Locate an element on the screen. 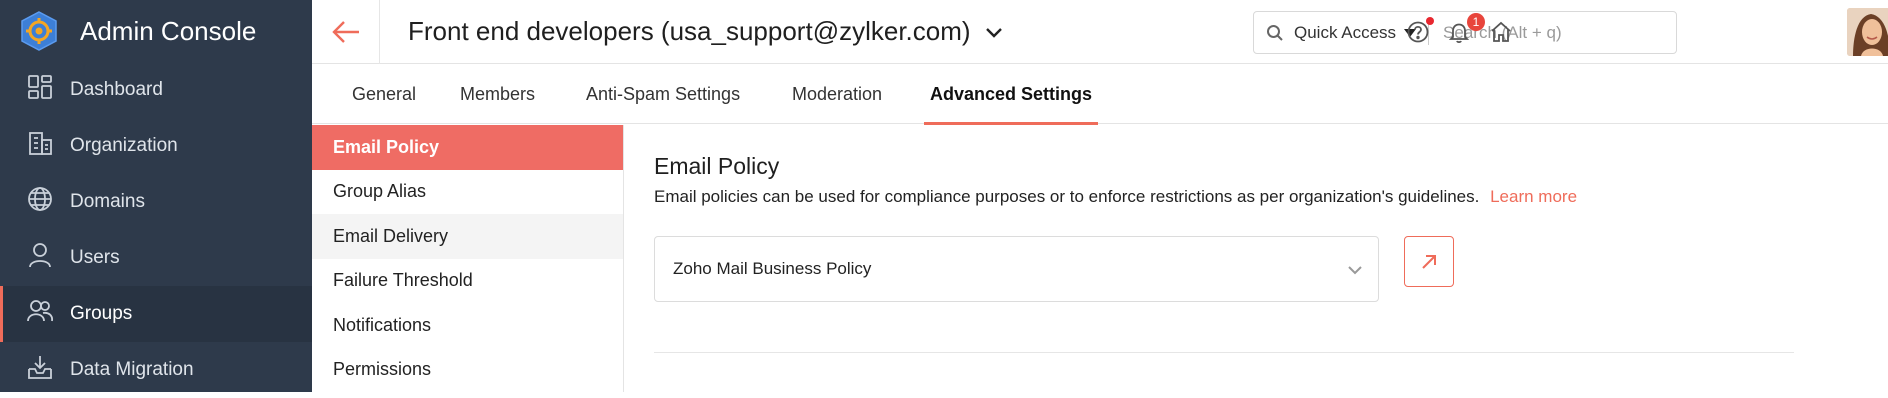 This screenshot has height=398, width=1888. inbox-download-icon is located at coordinates (40, 370).